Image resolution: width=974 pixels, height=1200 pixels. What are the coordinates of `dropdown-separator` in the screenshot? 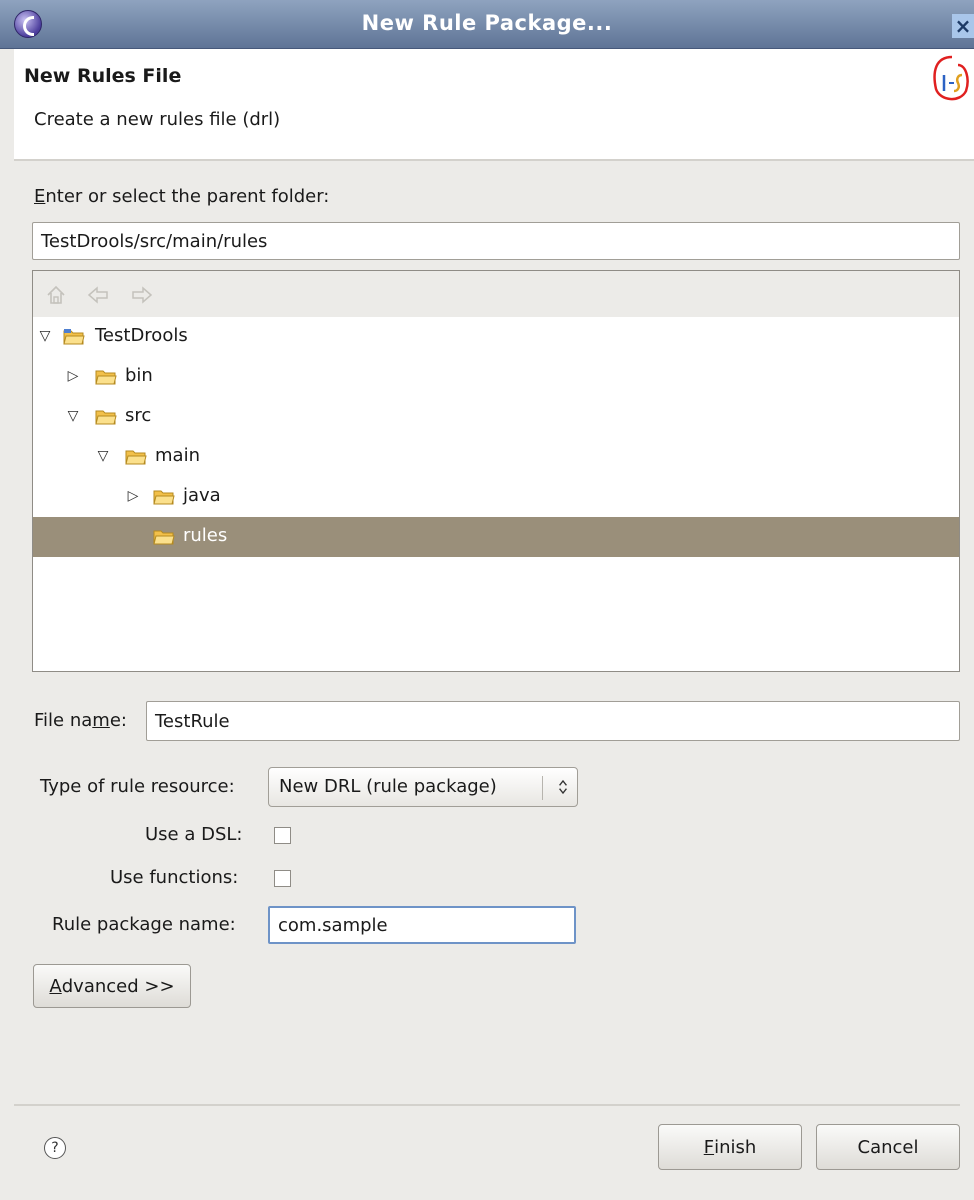 It's located at (542, 788).